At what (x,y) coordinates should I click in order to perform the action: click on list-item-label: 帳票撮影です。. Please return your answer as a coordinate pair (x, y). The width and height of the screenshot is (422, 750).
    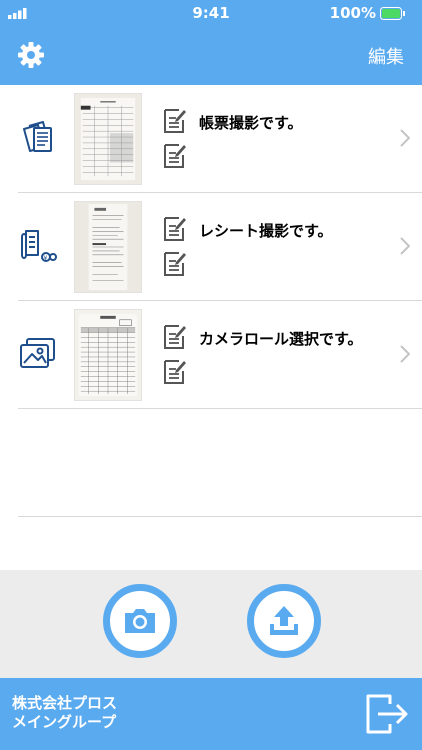
    Looking at the image, I should click on (251, 123).